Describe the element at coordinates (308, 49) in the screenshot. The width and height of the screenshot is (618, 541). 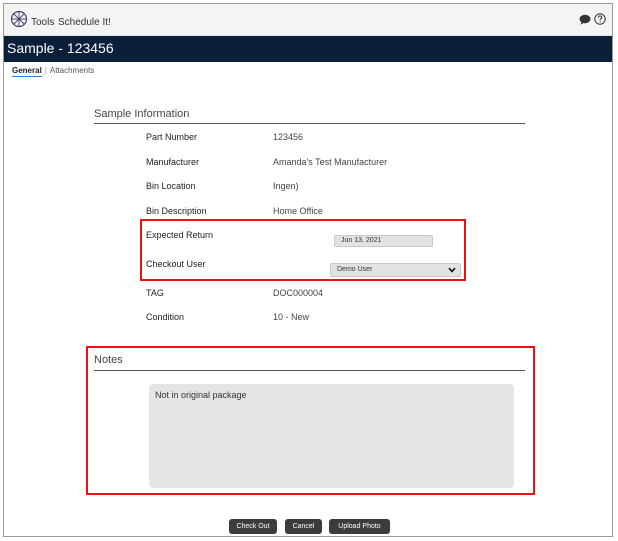
I see `page-header: Sample - 123456` at that location.